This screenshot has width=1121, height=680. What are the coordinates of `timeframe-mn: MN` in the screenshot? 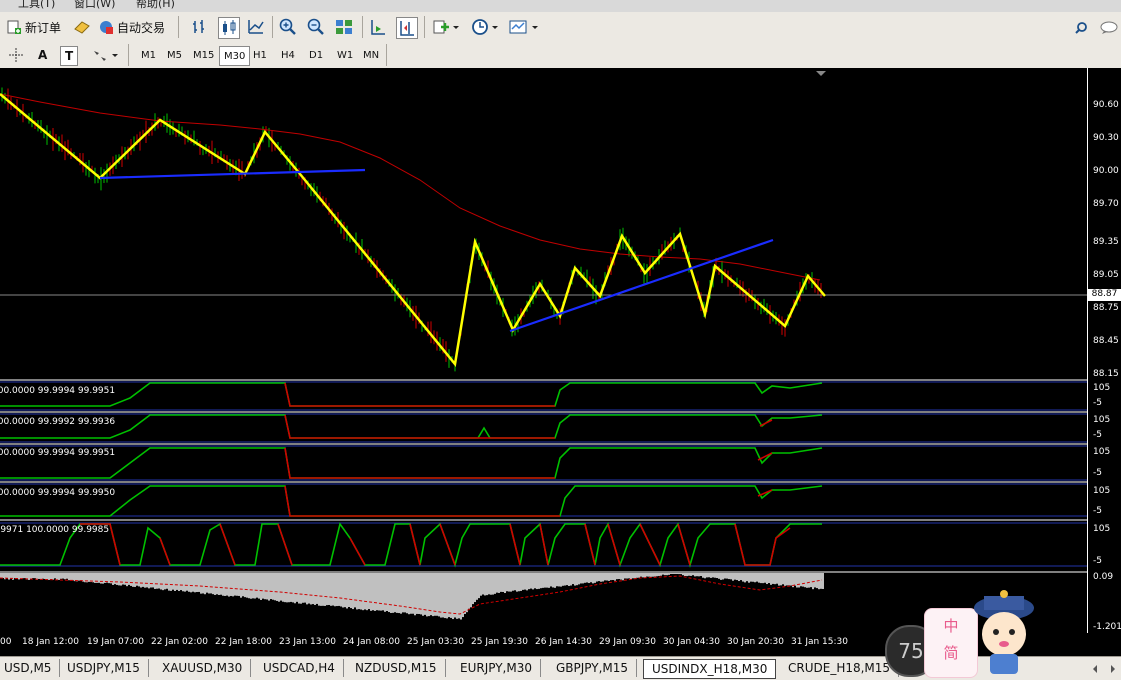 It's located at (371, 55).